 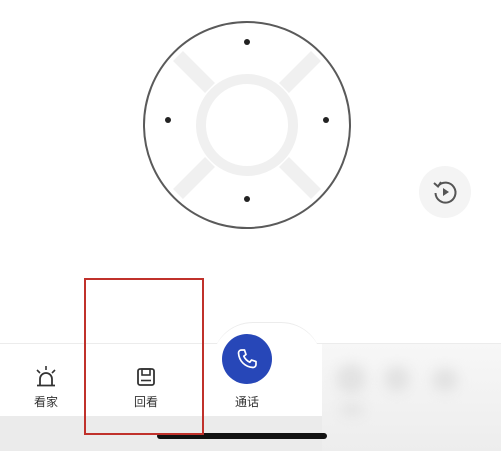 What do you see at coordinates (46, 377) in the screenshot?
I see `alarm-light-icon` at bounding box center [46, 377].